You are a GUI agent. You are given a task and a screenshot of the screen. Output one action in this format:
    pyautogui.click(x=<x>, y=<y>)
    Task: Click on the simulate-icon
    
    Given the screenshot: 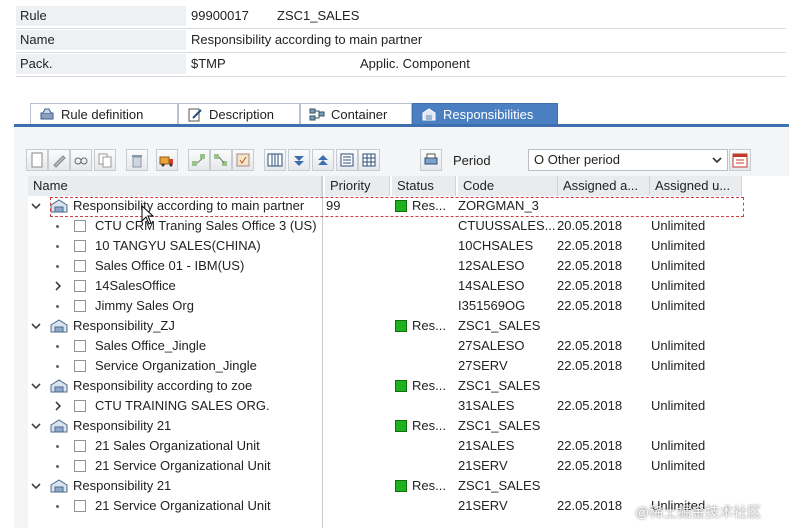 What is the action you would take?
    pyautogui.click(x=243, y=160)
    